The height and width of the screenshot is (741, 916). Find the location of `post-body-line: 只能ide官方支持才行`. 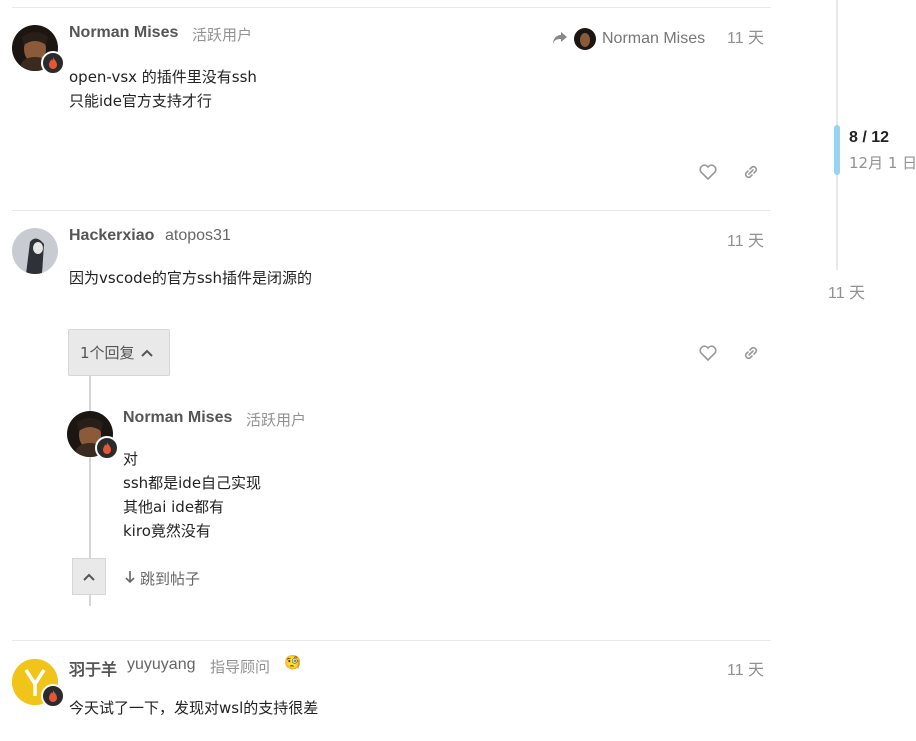

post-body-line: 只能ide官方支持才行 is located at coordinates (140, 101).